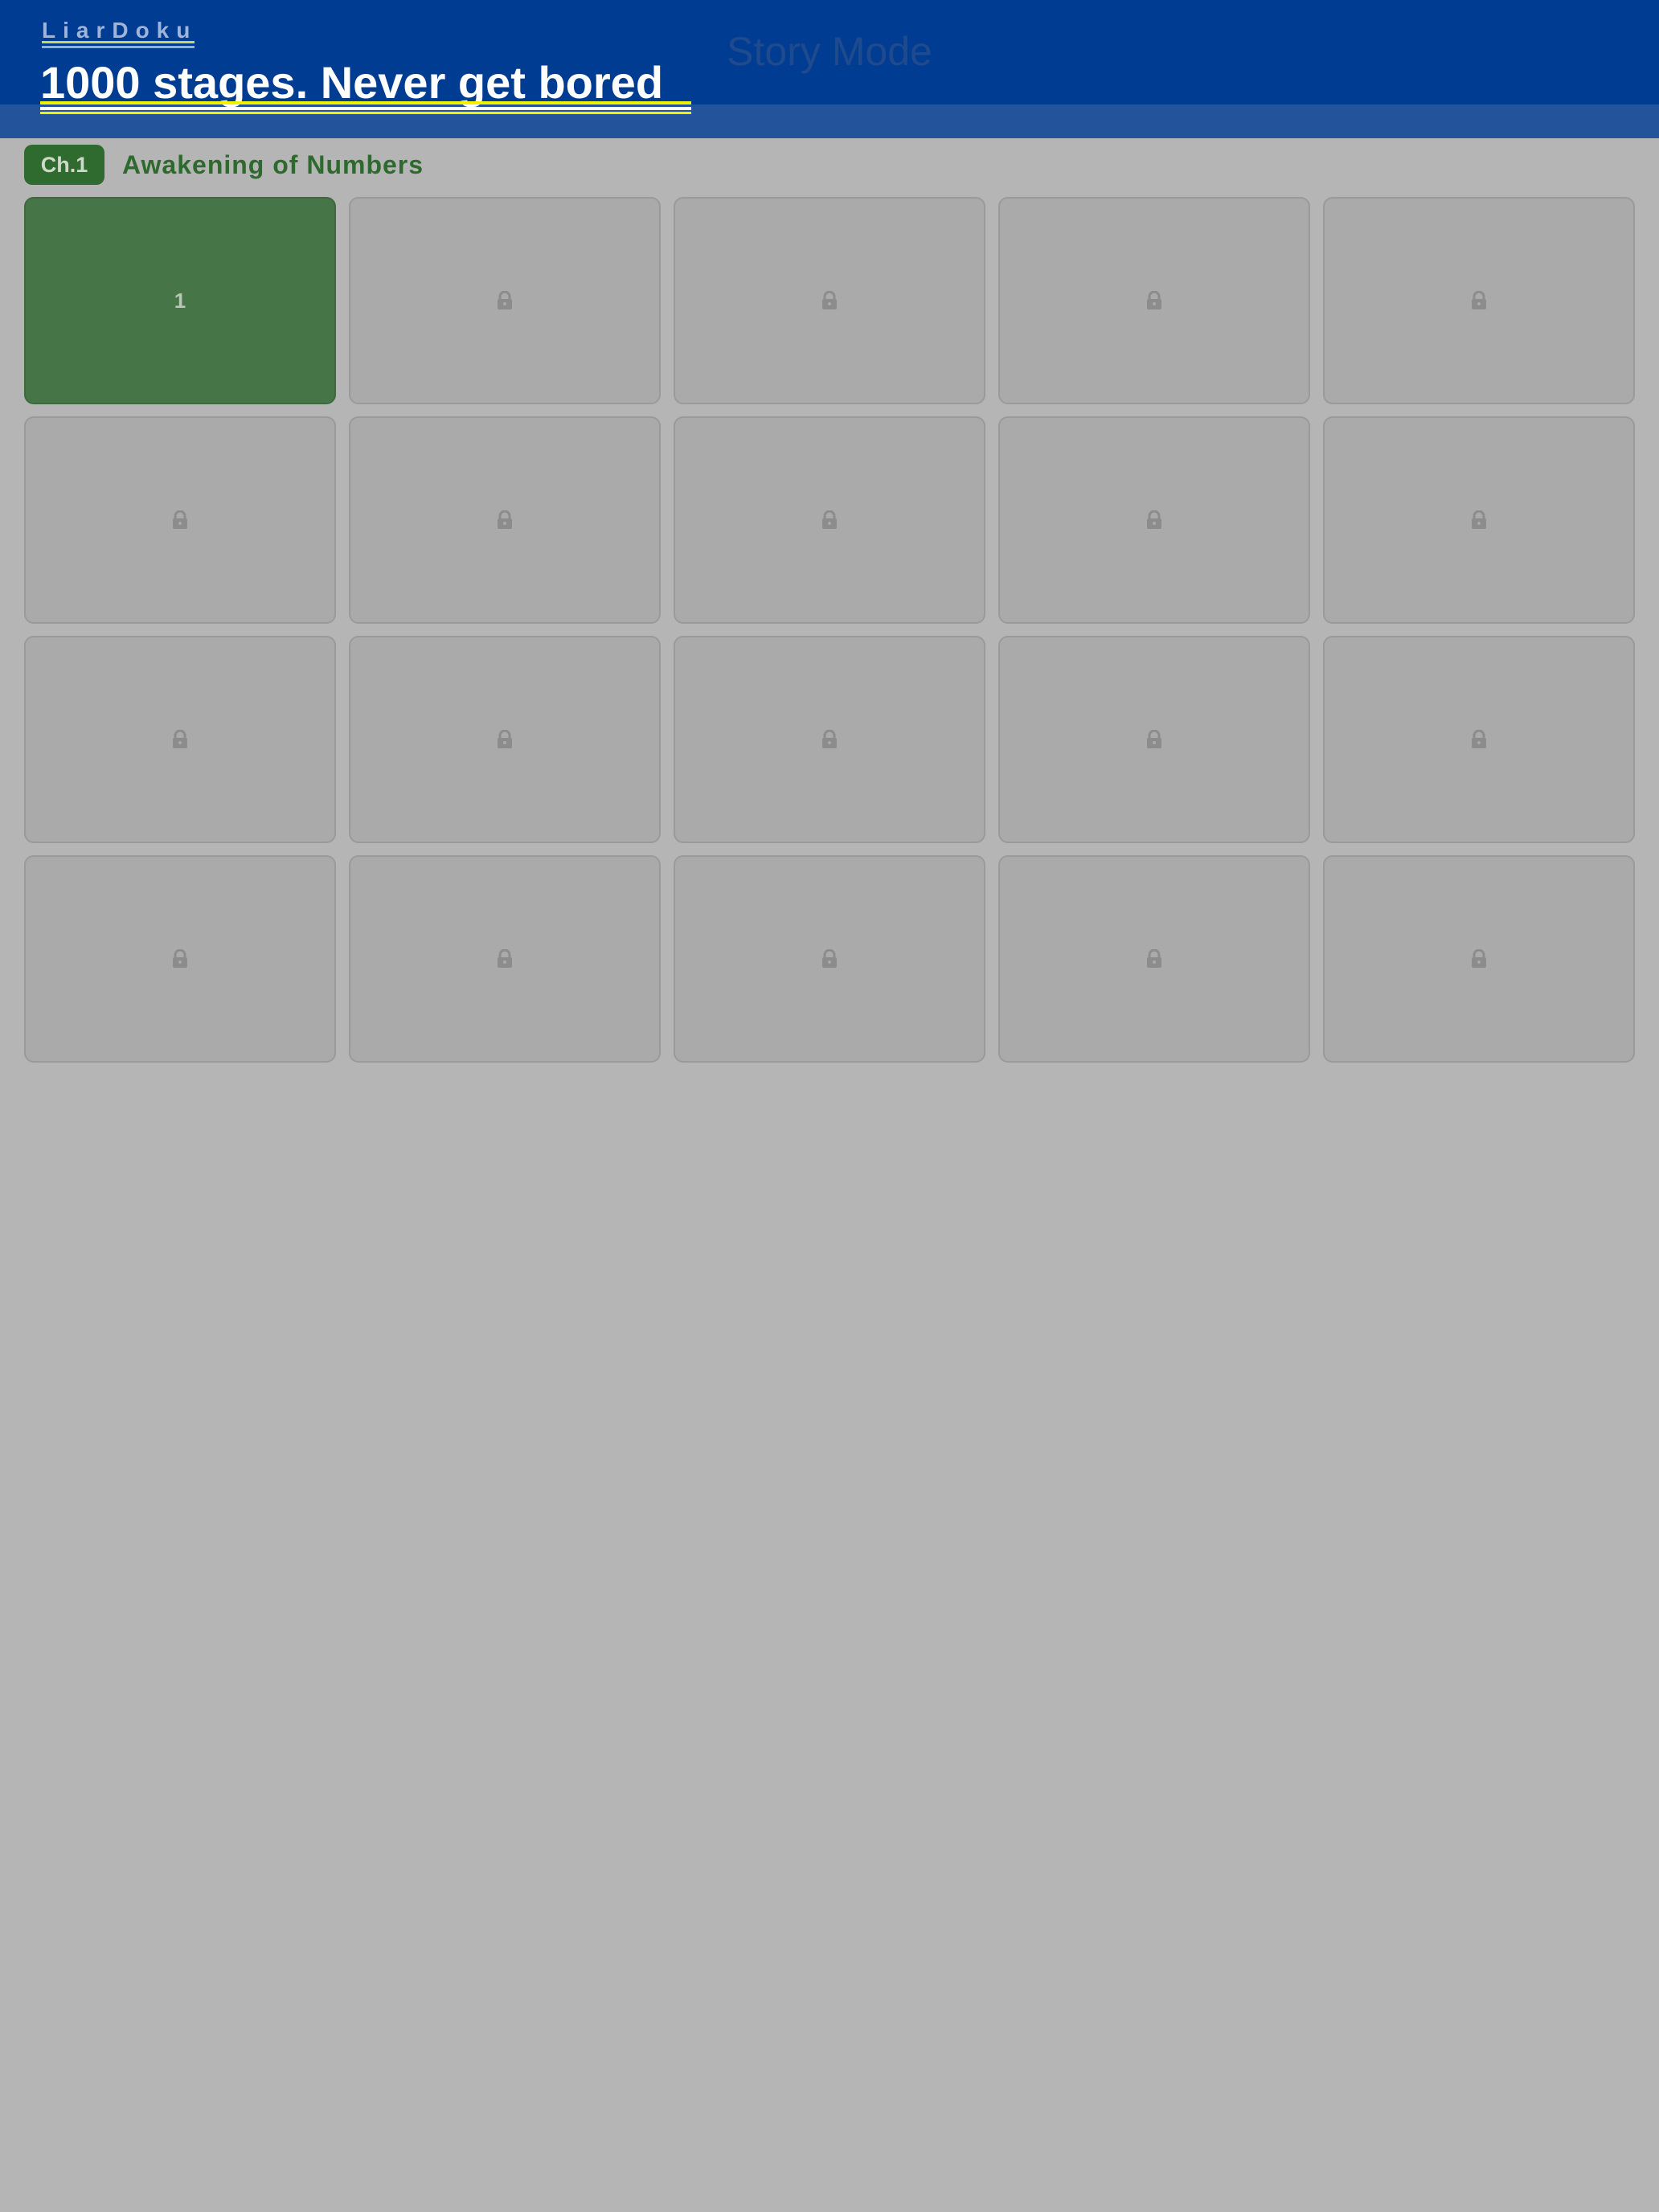 The width and height of the screenshot is (1659, 2212). Describe the element at coordinates (64, 165) in the screenshot. I see `chapter-badge: Ch.1` at that location.